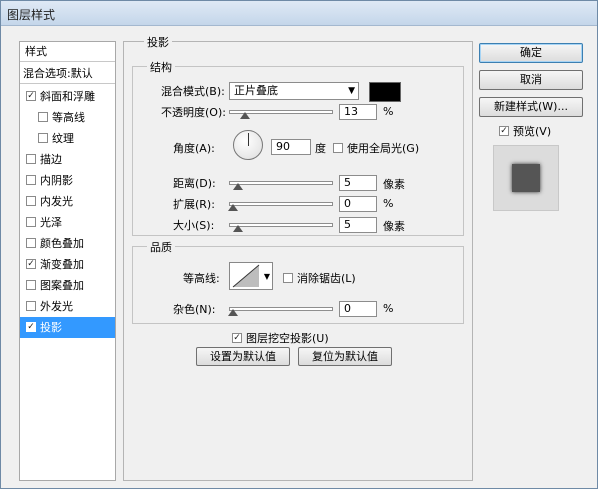 The width and height of the screenshot is (600, 491). I want to click on style-list-item: 纹理, so click(67, 138).